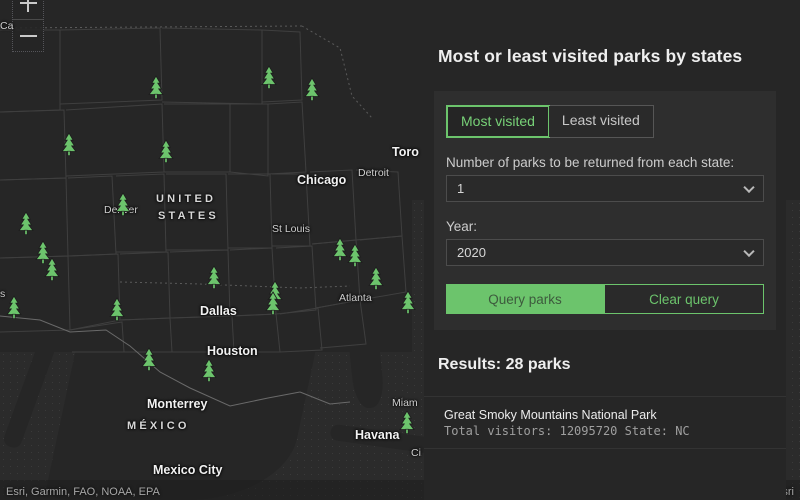  I want to click on year-select: 2020, so click(605, 252).